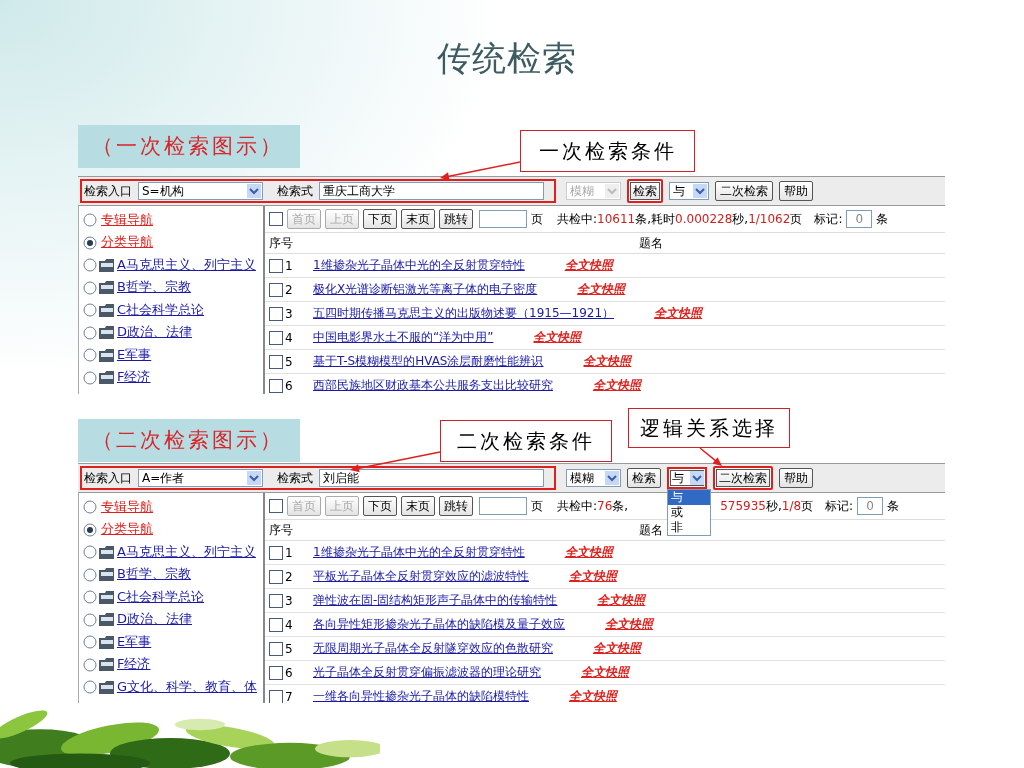 The height and width of the screenshot is (768, 1024). What do you see at coordinates (689, 497) in the screenshot?
I see `menu-option: 与` at bounding box center [689, 497].